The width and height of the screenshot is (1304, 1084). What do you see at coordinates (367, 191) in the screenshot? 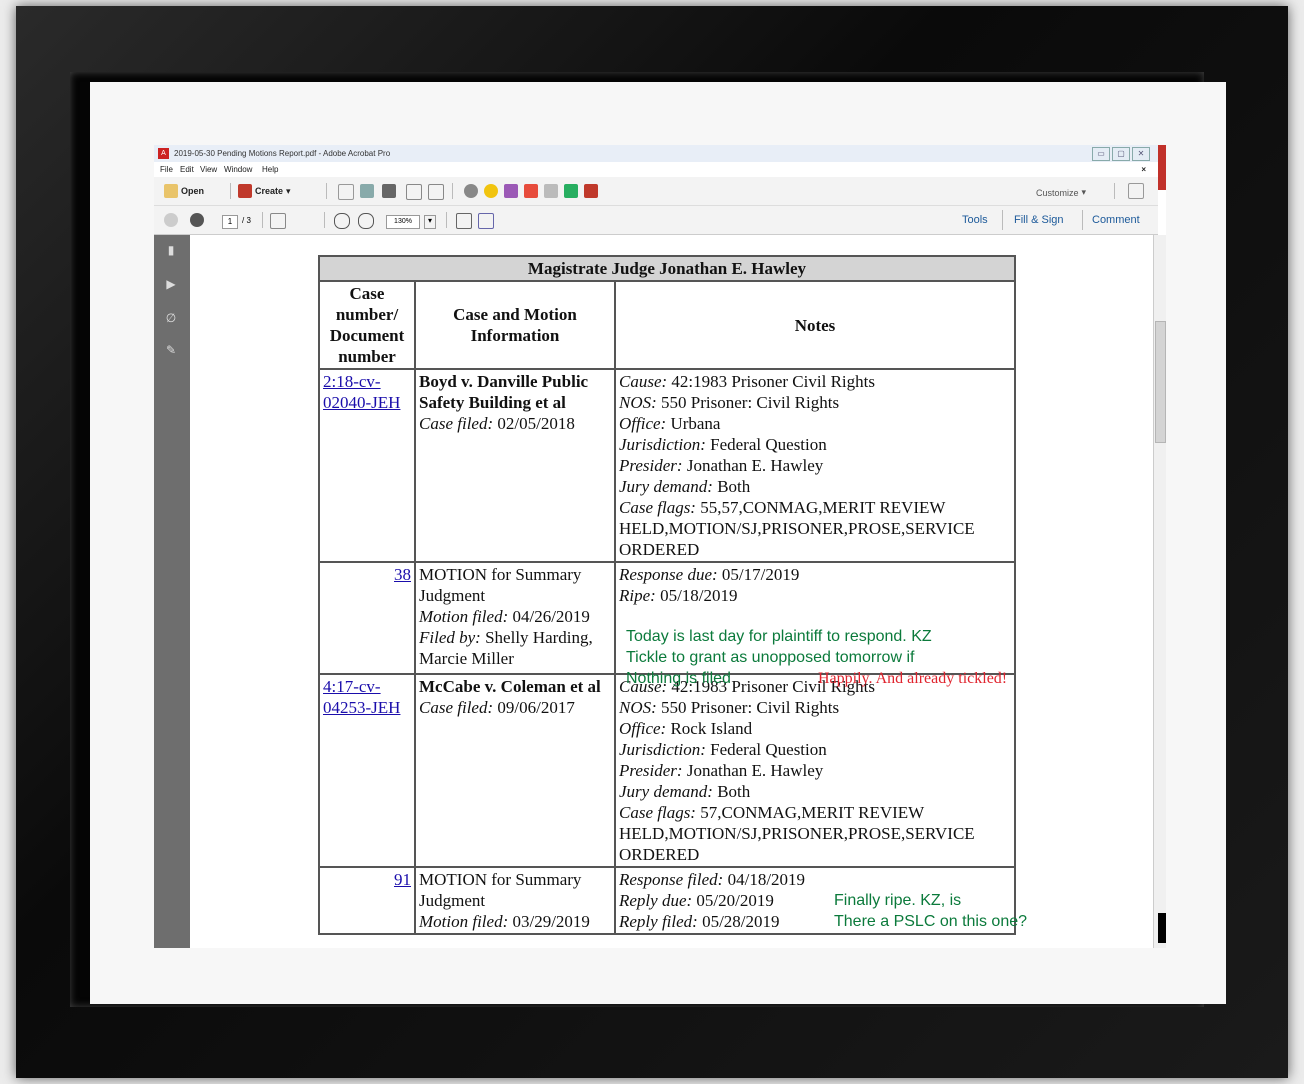
I see `cloud-upload-icon` at bounding box center [367, 191].